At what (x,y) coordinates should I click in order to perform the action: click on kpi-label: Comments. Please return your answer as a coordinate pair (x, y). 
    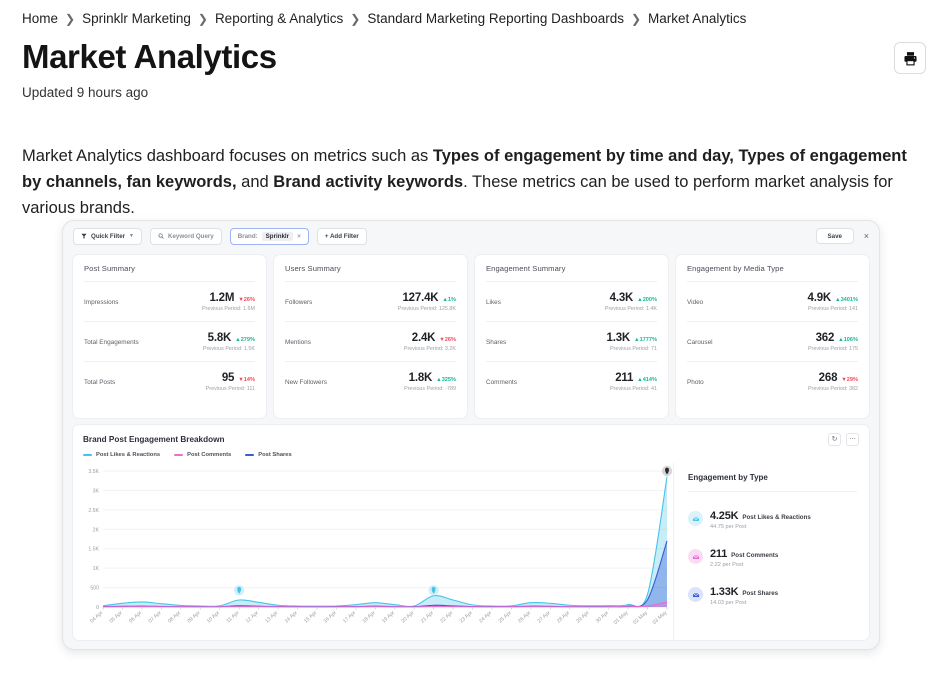
    Looking at the image, I should click on (501, 382).